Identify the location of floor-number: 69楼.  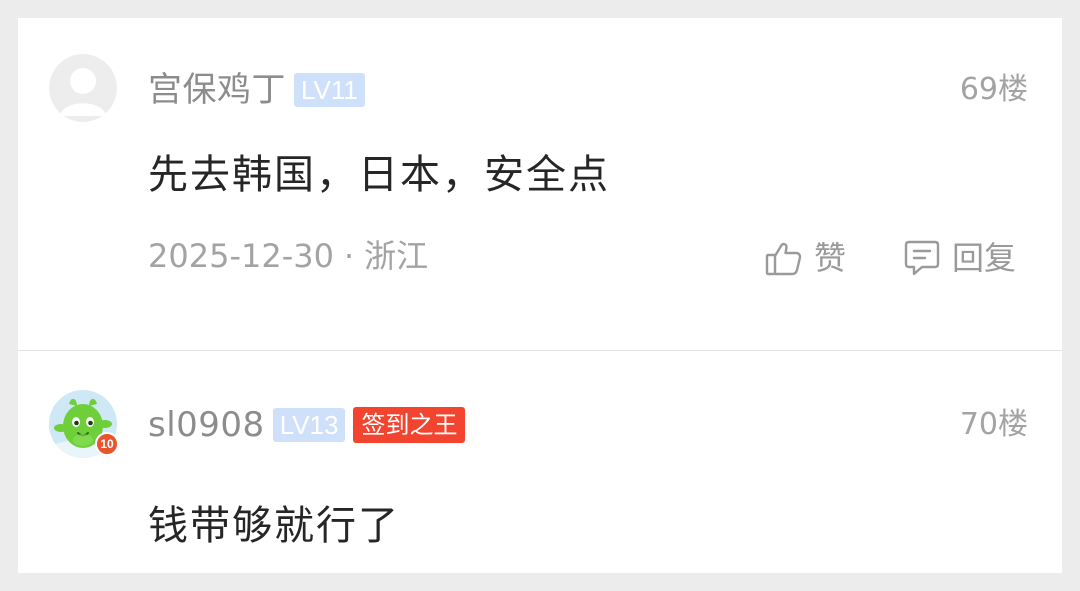
(993, 89).